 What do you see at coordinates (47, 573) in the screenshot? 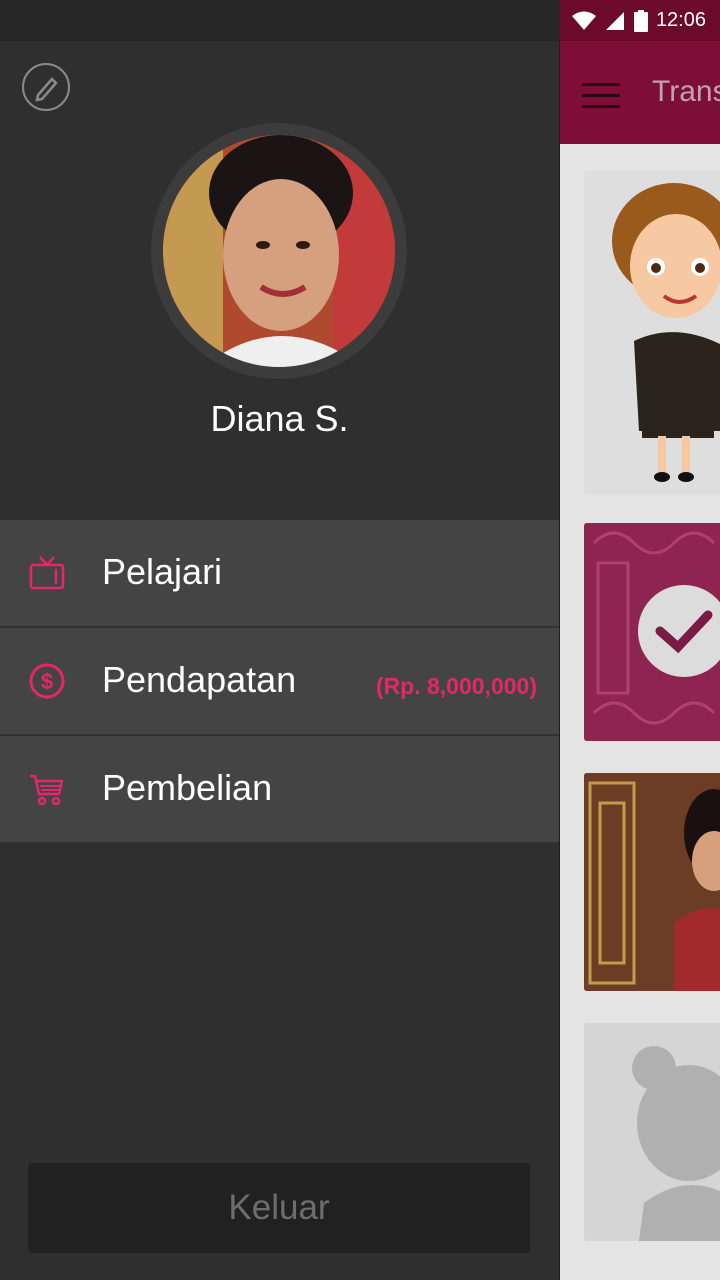
I see `tv-icon` at bounding box center [47, 573].